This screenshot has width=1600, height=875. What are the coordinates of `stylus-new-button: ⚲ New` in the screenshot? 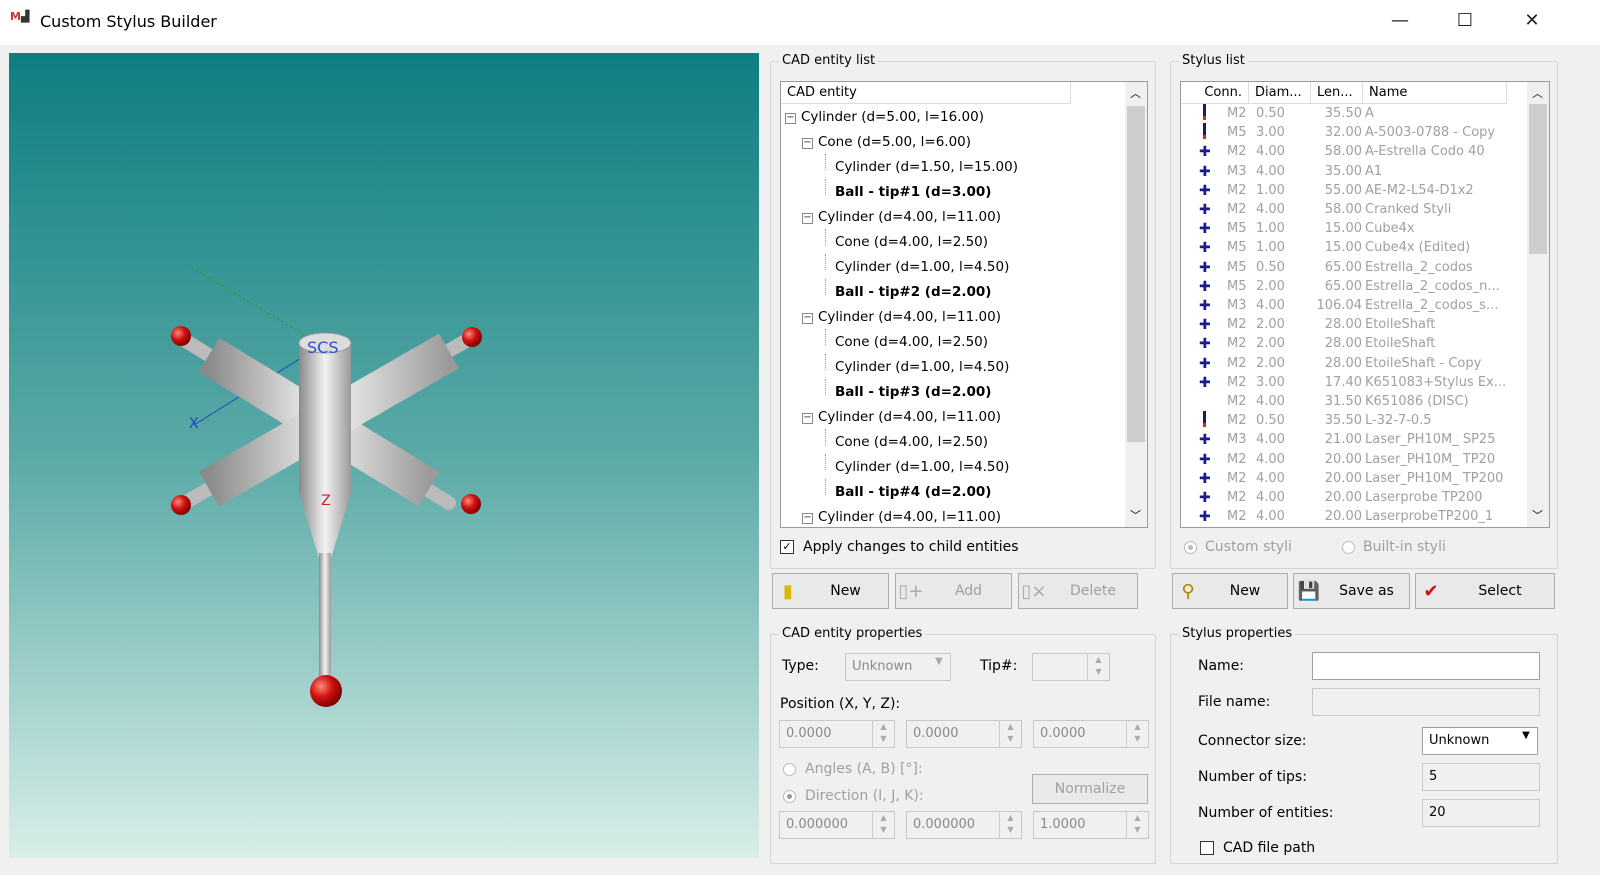 It's located at (1230, 591).